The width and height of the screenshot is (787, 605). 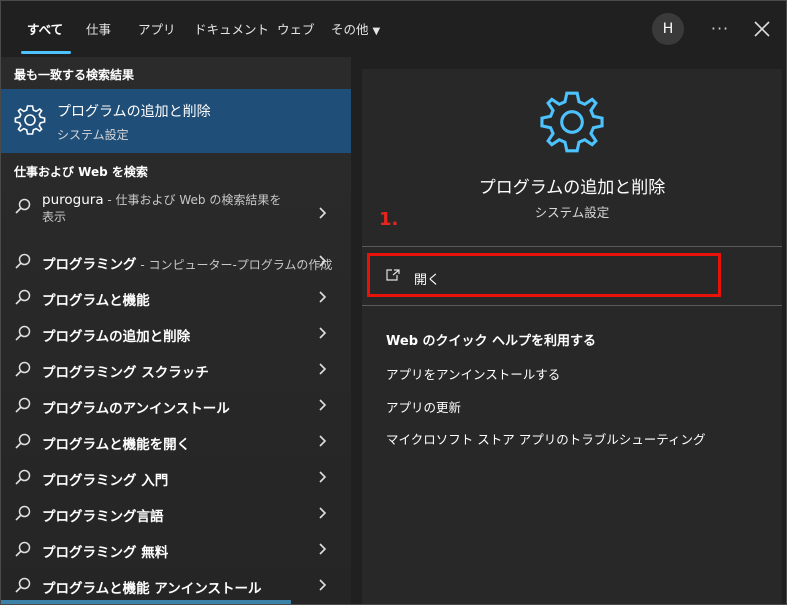 I want to click on detail-subtitle: システム設定, so click(x=572, y=212).